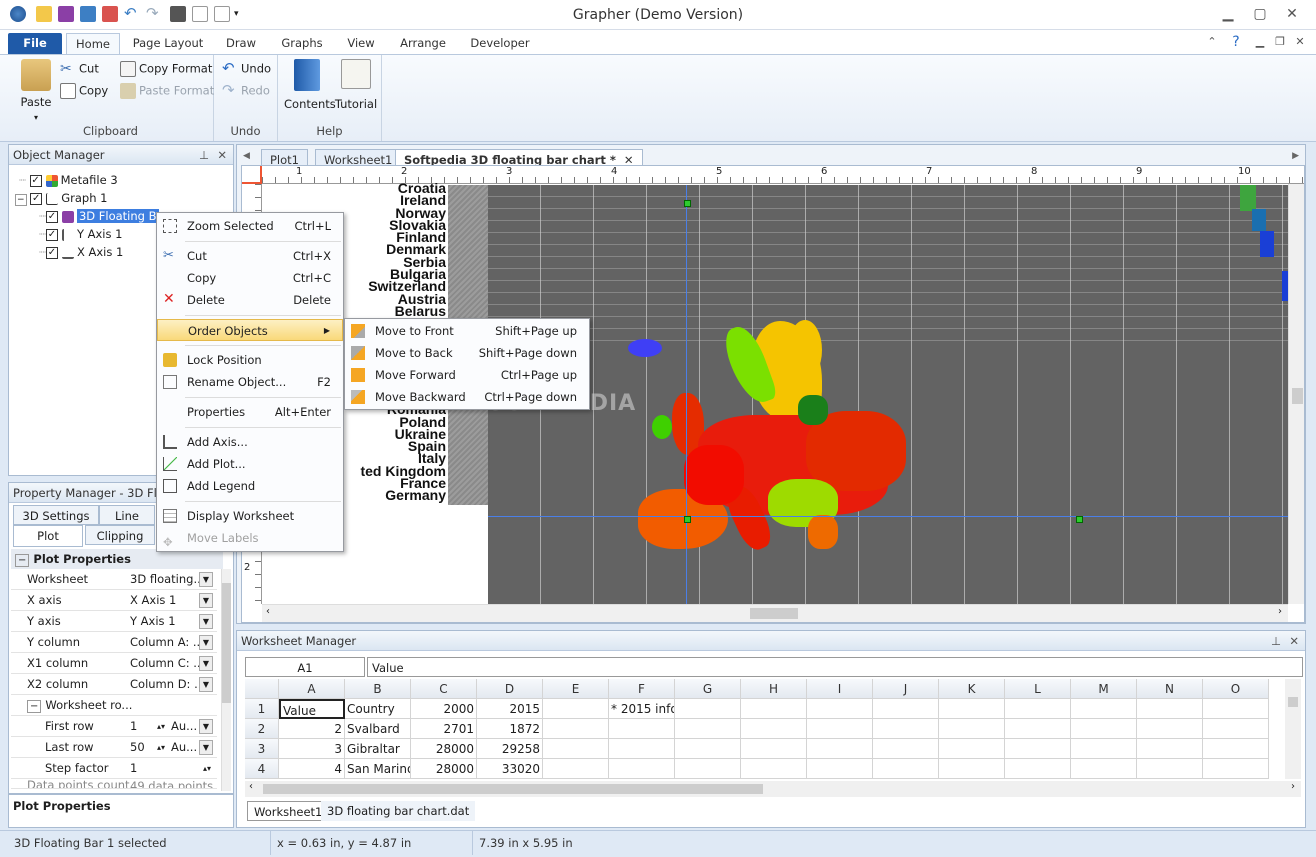 The width and height of the screenshot is (1316, 857). Describe the element at coordinates (775, 613) in the screenshot. I see `canvas-h-scrollbar: ‹ ›` at that location.